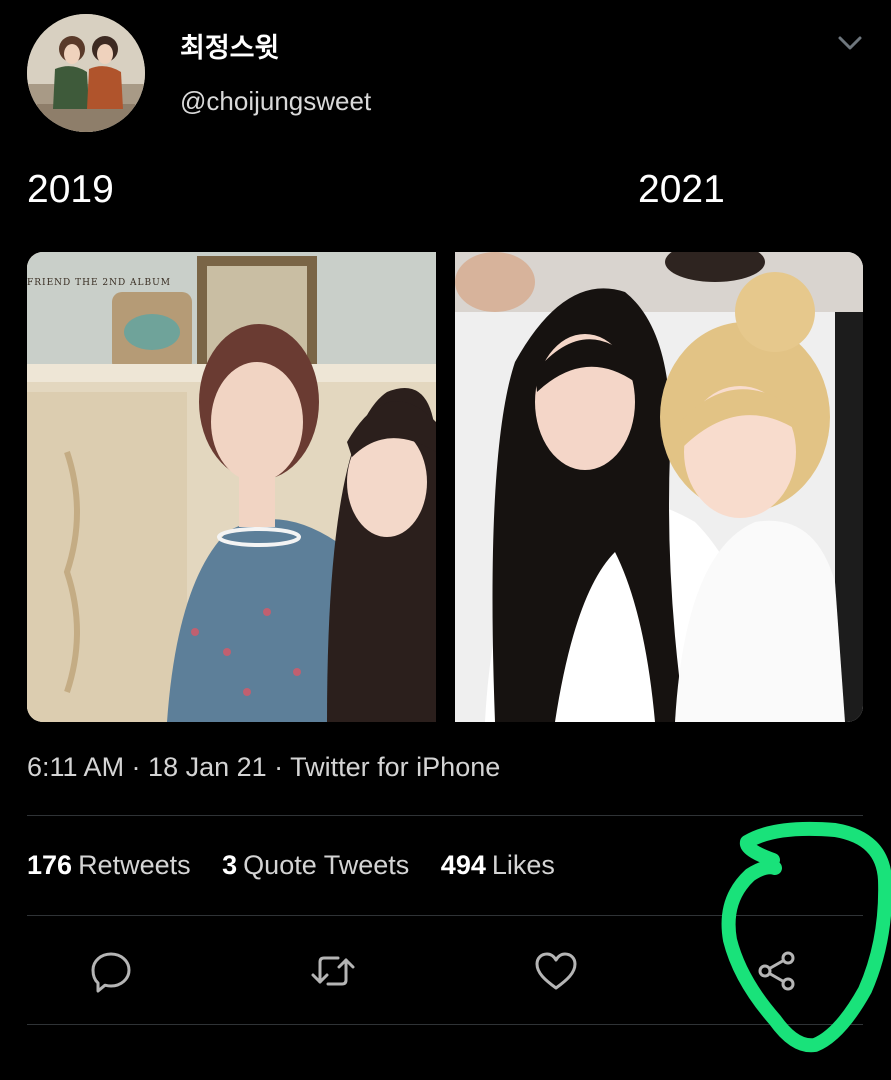 The image size is (891, 1080). I want to click on user-handle: @choijungsweet, so click(275, 101).